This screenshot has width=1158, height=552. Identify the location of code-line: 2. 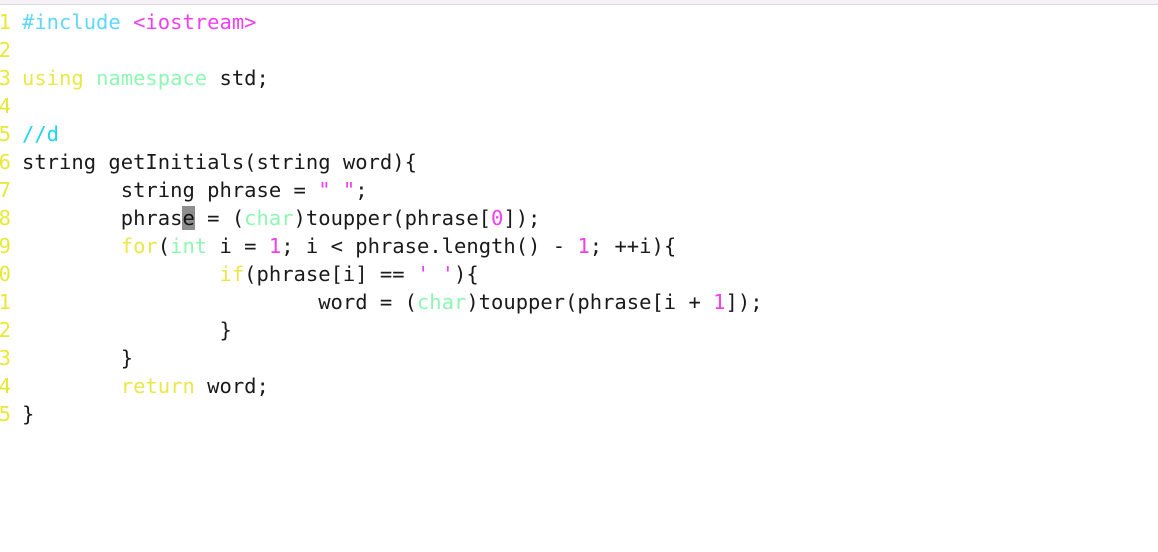
(381, 50).